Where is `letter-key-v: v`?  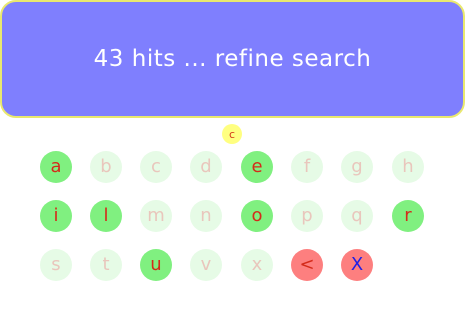
letter-key-v: v is located at coordinates (206, 265).